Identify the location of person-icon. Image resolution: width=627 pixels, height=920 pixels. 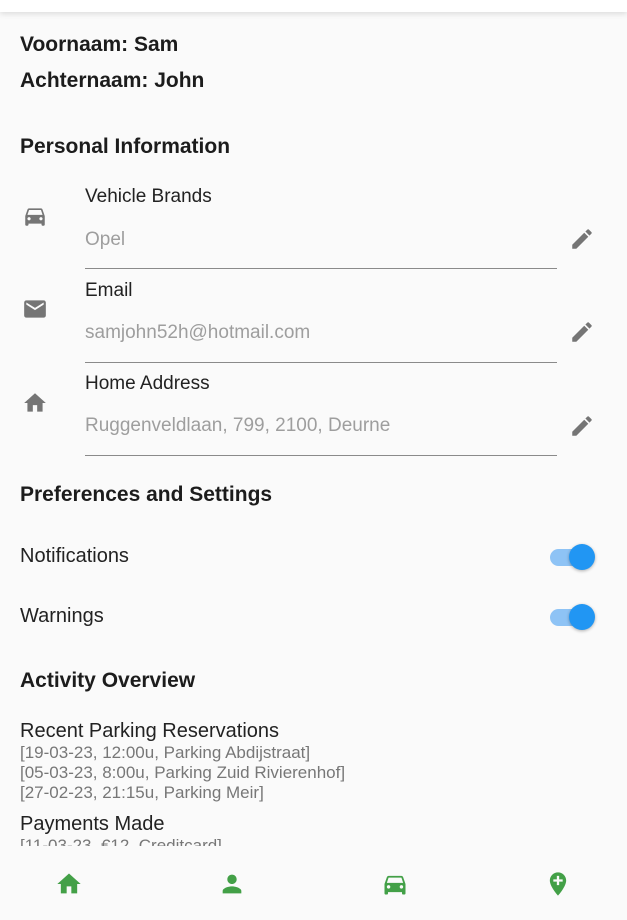
(232, 884).